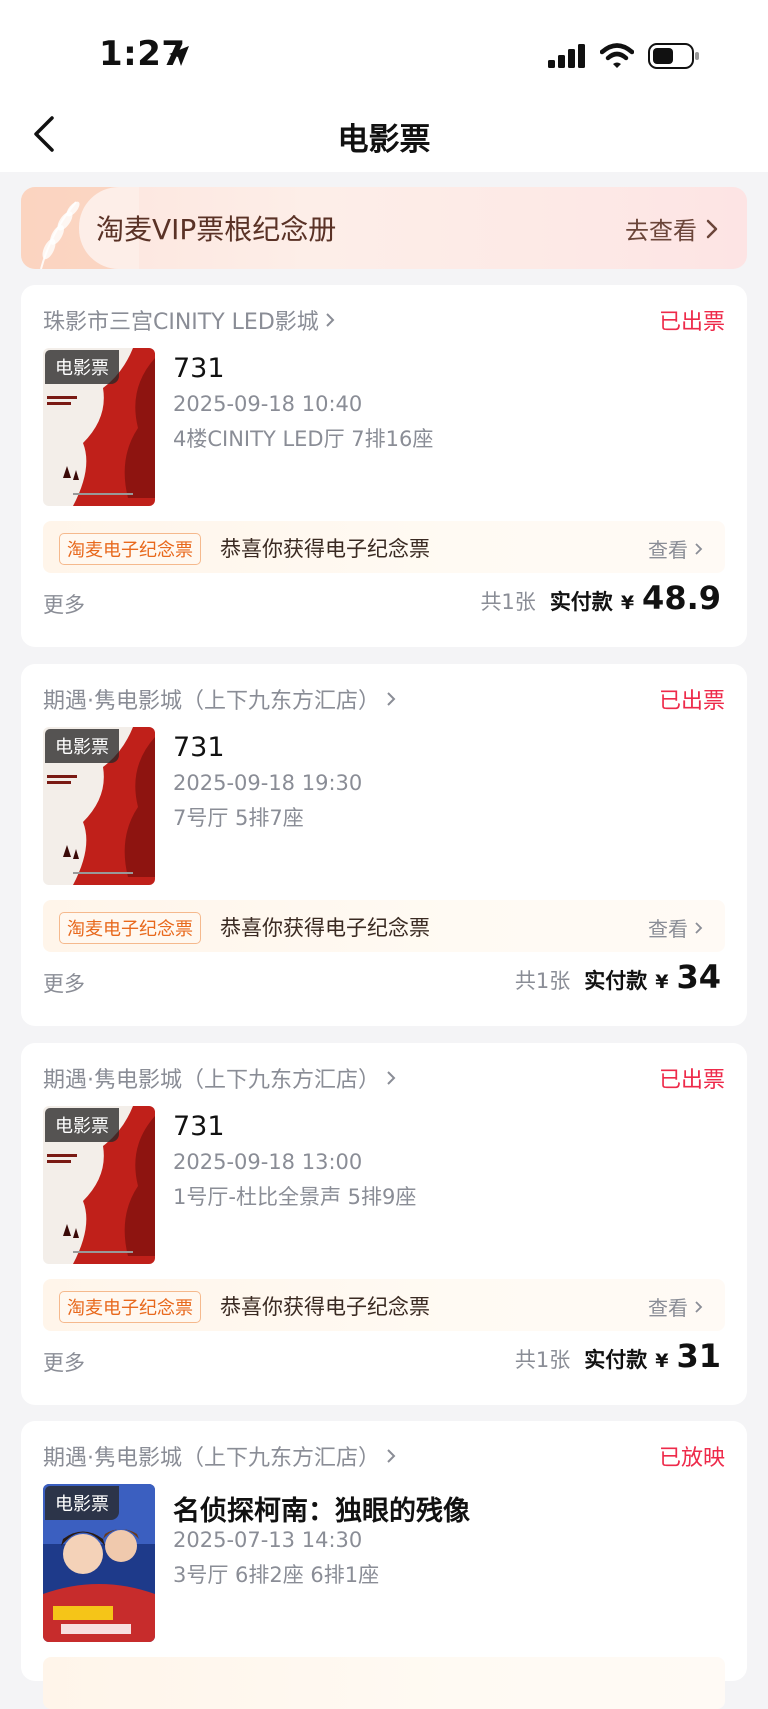 The height and width of the screenshot is (1709, 768). What do you see at coordinates (179, 56) in the screenshot?
I see `location-arrow-icon` at bounding box center [179, 56].